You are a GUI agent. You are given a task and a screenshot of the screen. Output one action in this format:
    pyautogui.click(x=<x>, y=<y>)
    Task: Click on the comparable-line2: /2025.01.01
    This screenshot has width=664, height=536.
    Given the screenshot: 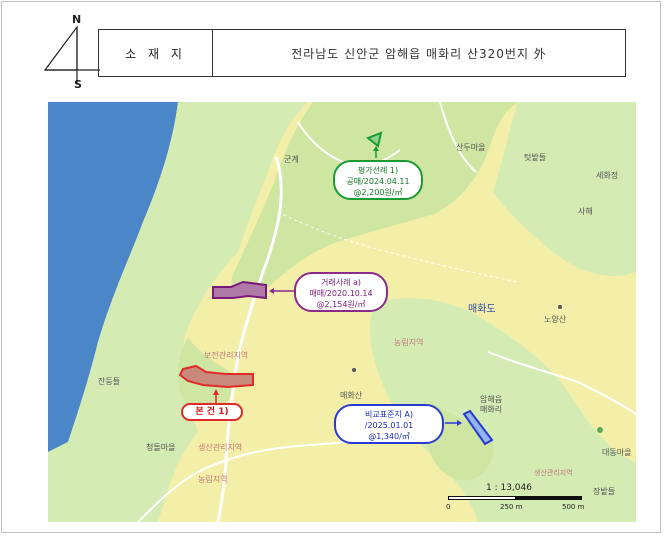 What is the action you would take?
    pyautogui.click(x=389, y=425)
    